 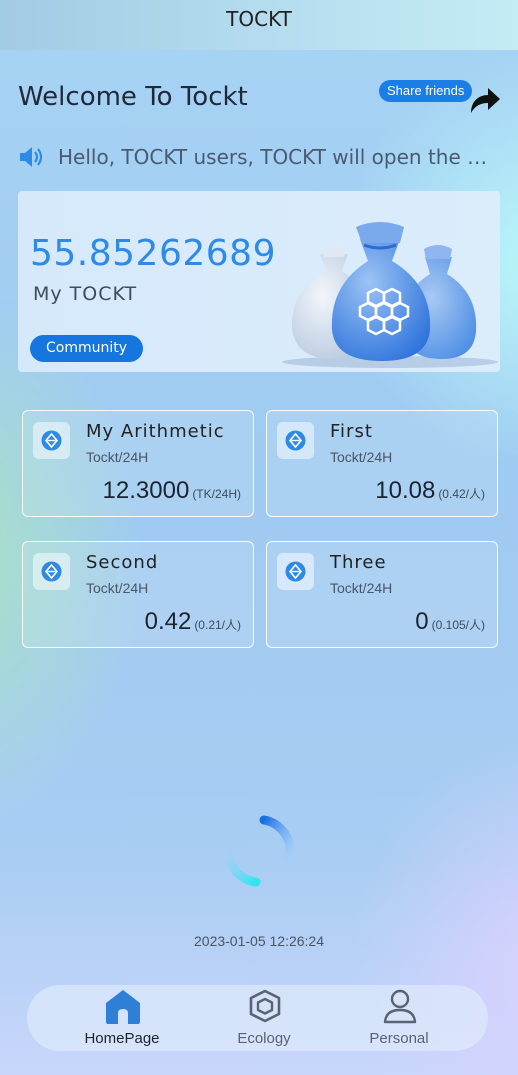 I want to click on stat-title: Three, so click(x=358, y=562).